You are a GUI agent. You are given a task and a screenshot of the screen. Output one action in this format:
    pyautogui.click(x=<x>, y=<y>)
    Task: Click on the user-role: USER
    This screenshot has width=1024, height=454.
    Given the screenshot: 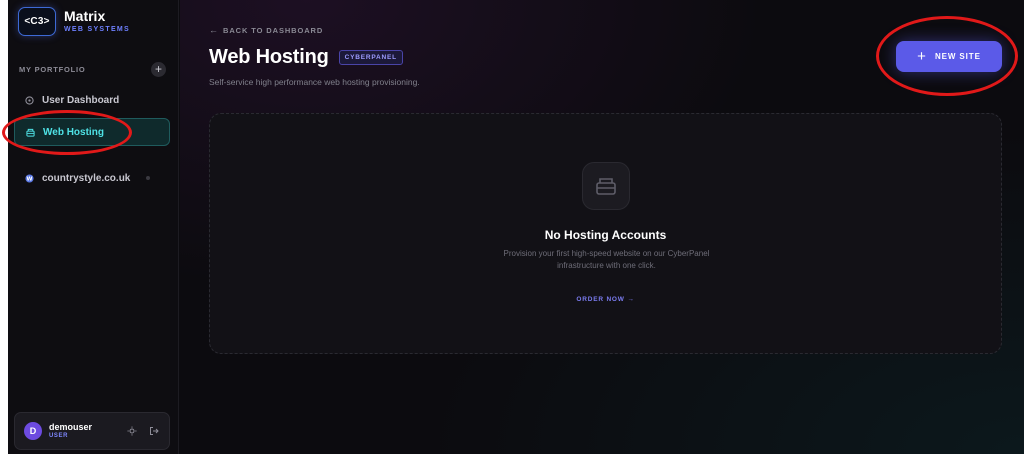 What is the action you would take?
    pyautogui.click(x=59, y=436)
    